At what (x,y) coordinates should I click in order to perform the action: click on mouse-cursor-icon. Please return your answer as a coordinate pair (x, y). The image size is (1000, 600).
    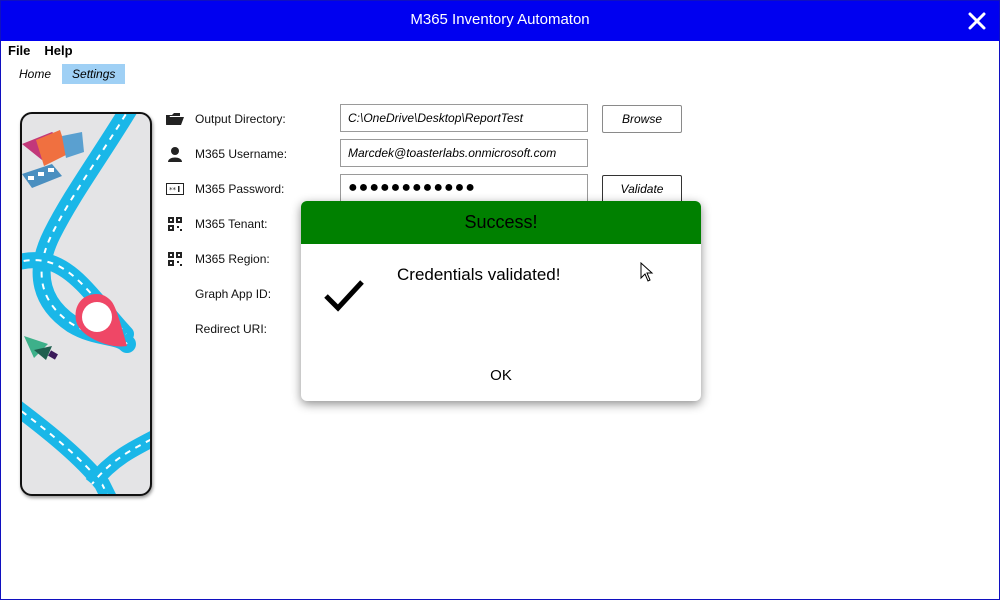
    Looking at the image, I should click on (647, 272).